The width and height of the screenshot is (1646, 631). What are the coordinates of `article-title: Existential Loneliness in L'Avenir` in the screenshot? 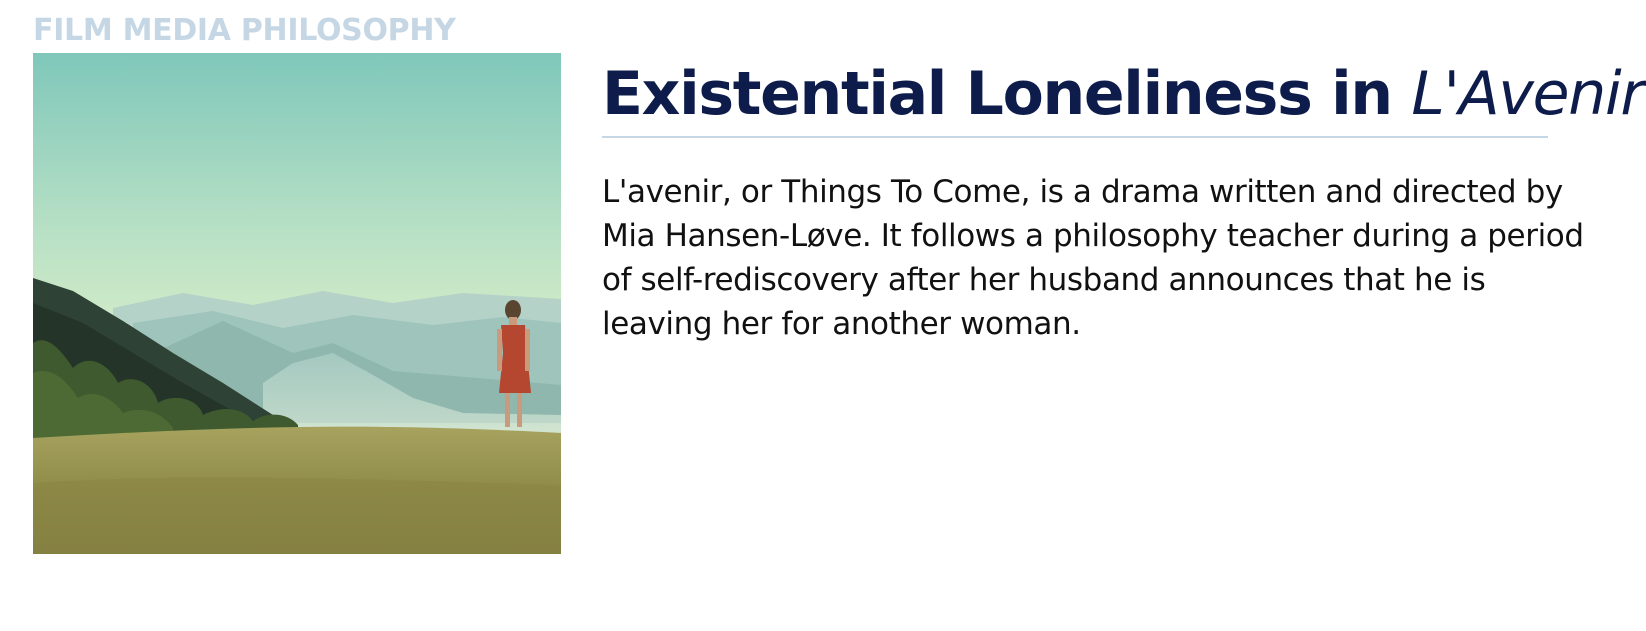 It's located at (1123, 94).